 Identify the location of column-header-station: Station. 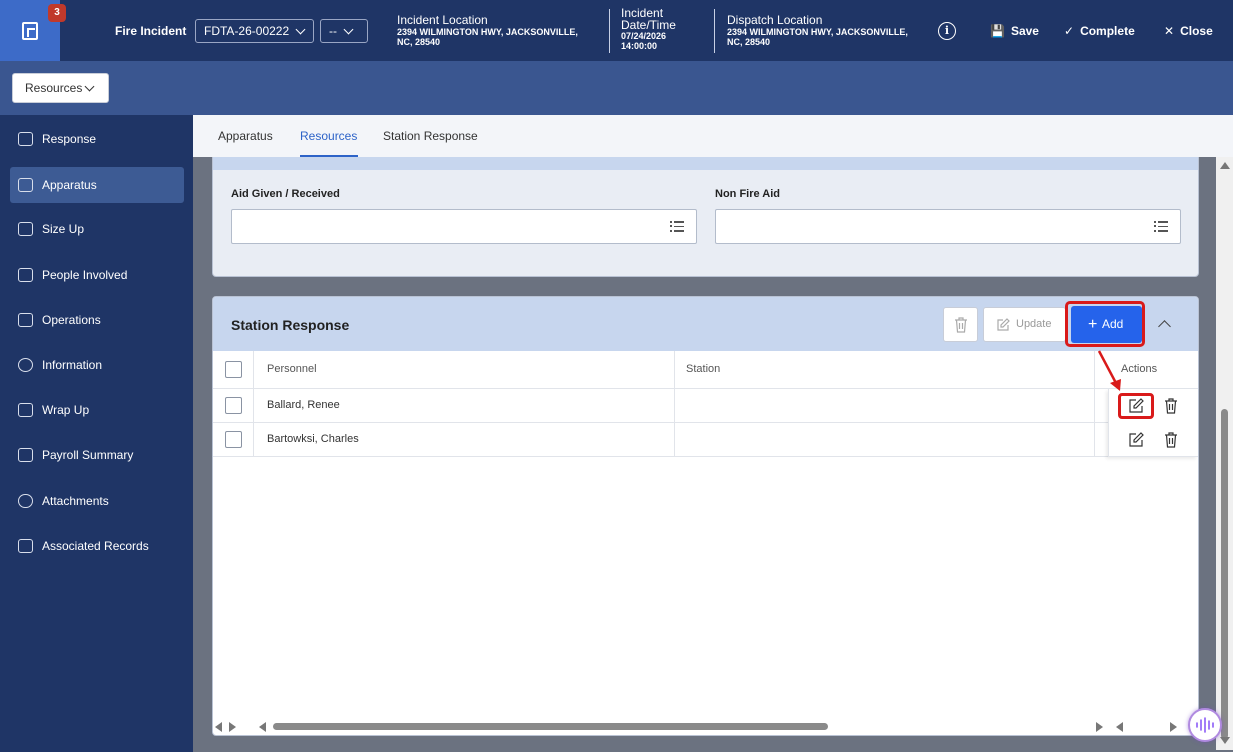
(703, 369).